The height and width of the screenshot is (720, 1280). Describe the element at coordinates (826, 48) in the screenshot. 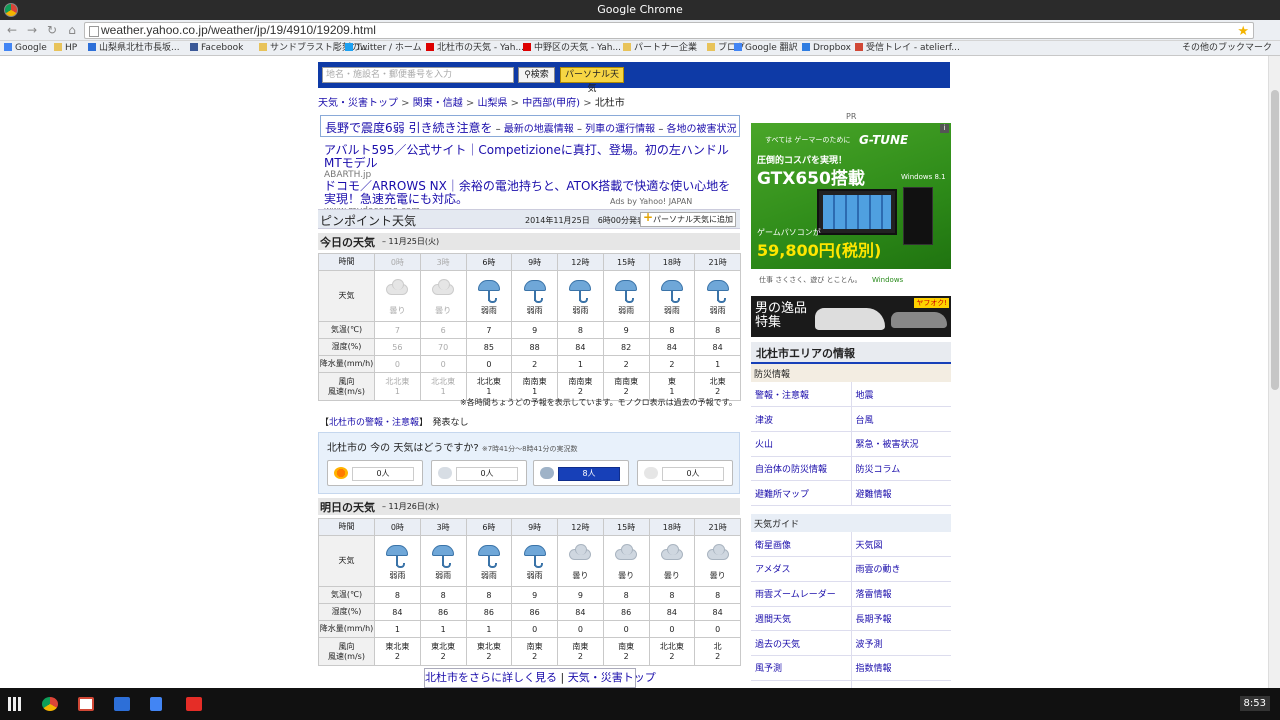

I see `bookmark-item: Dropbox` at that location.